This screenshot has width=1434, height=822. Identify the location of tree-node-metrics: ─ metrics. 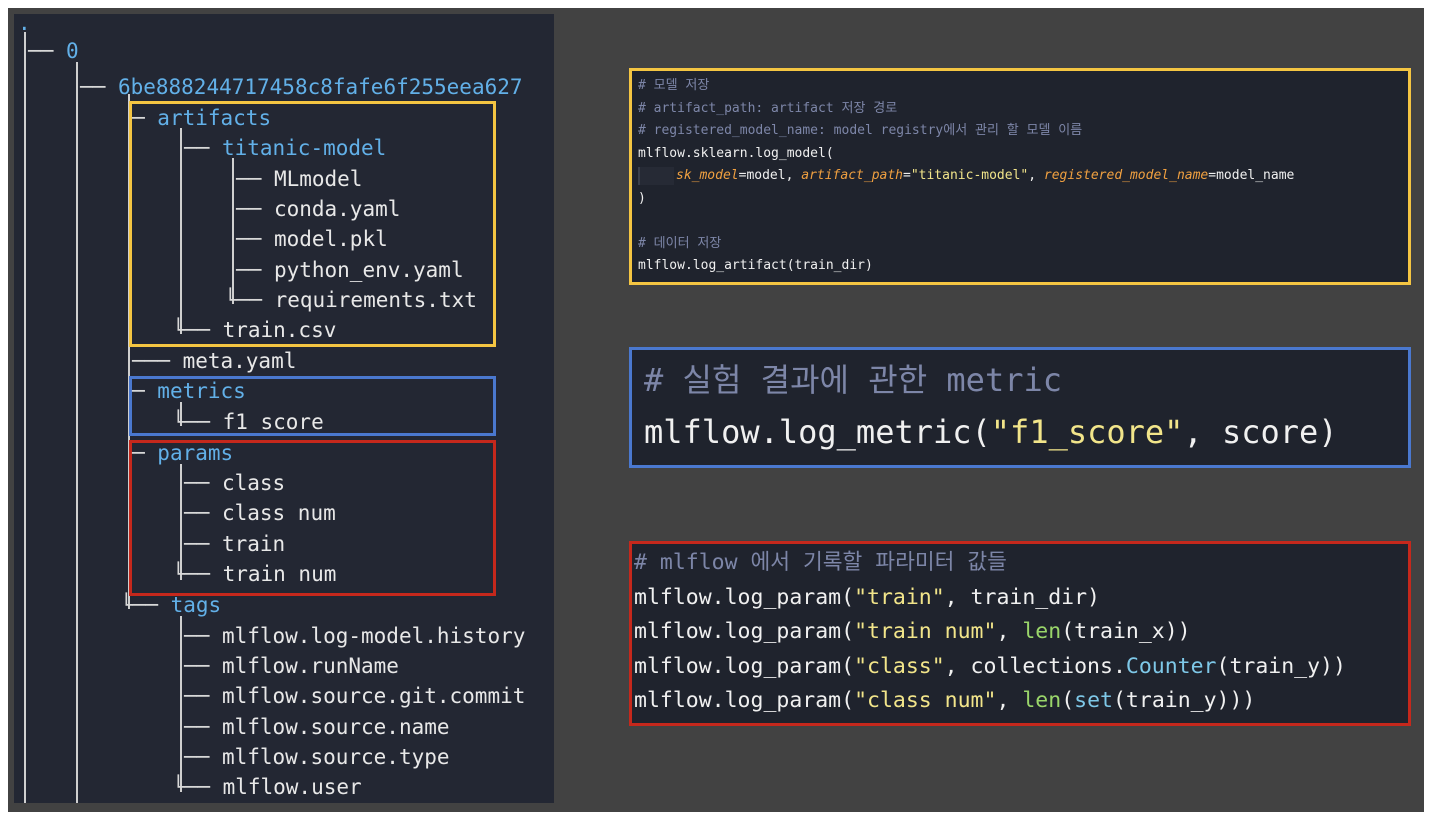
(189, 391).